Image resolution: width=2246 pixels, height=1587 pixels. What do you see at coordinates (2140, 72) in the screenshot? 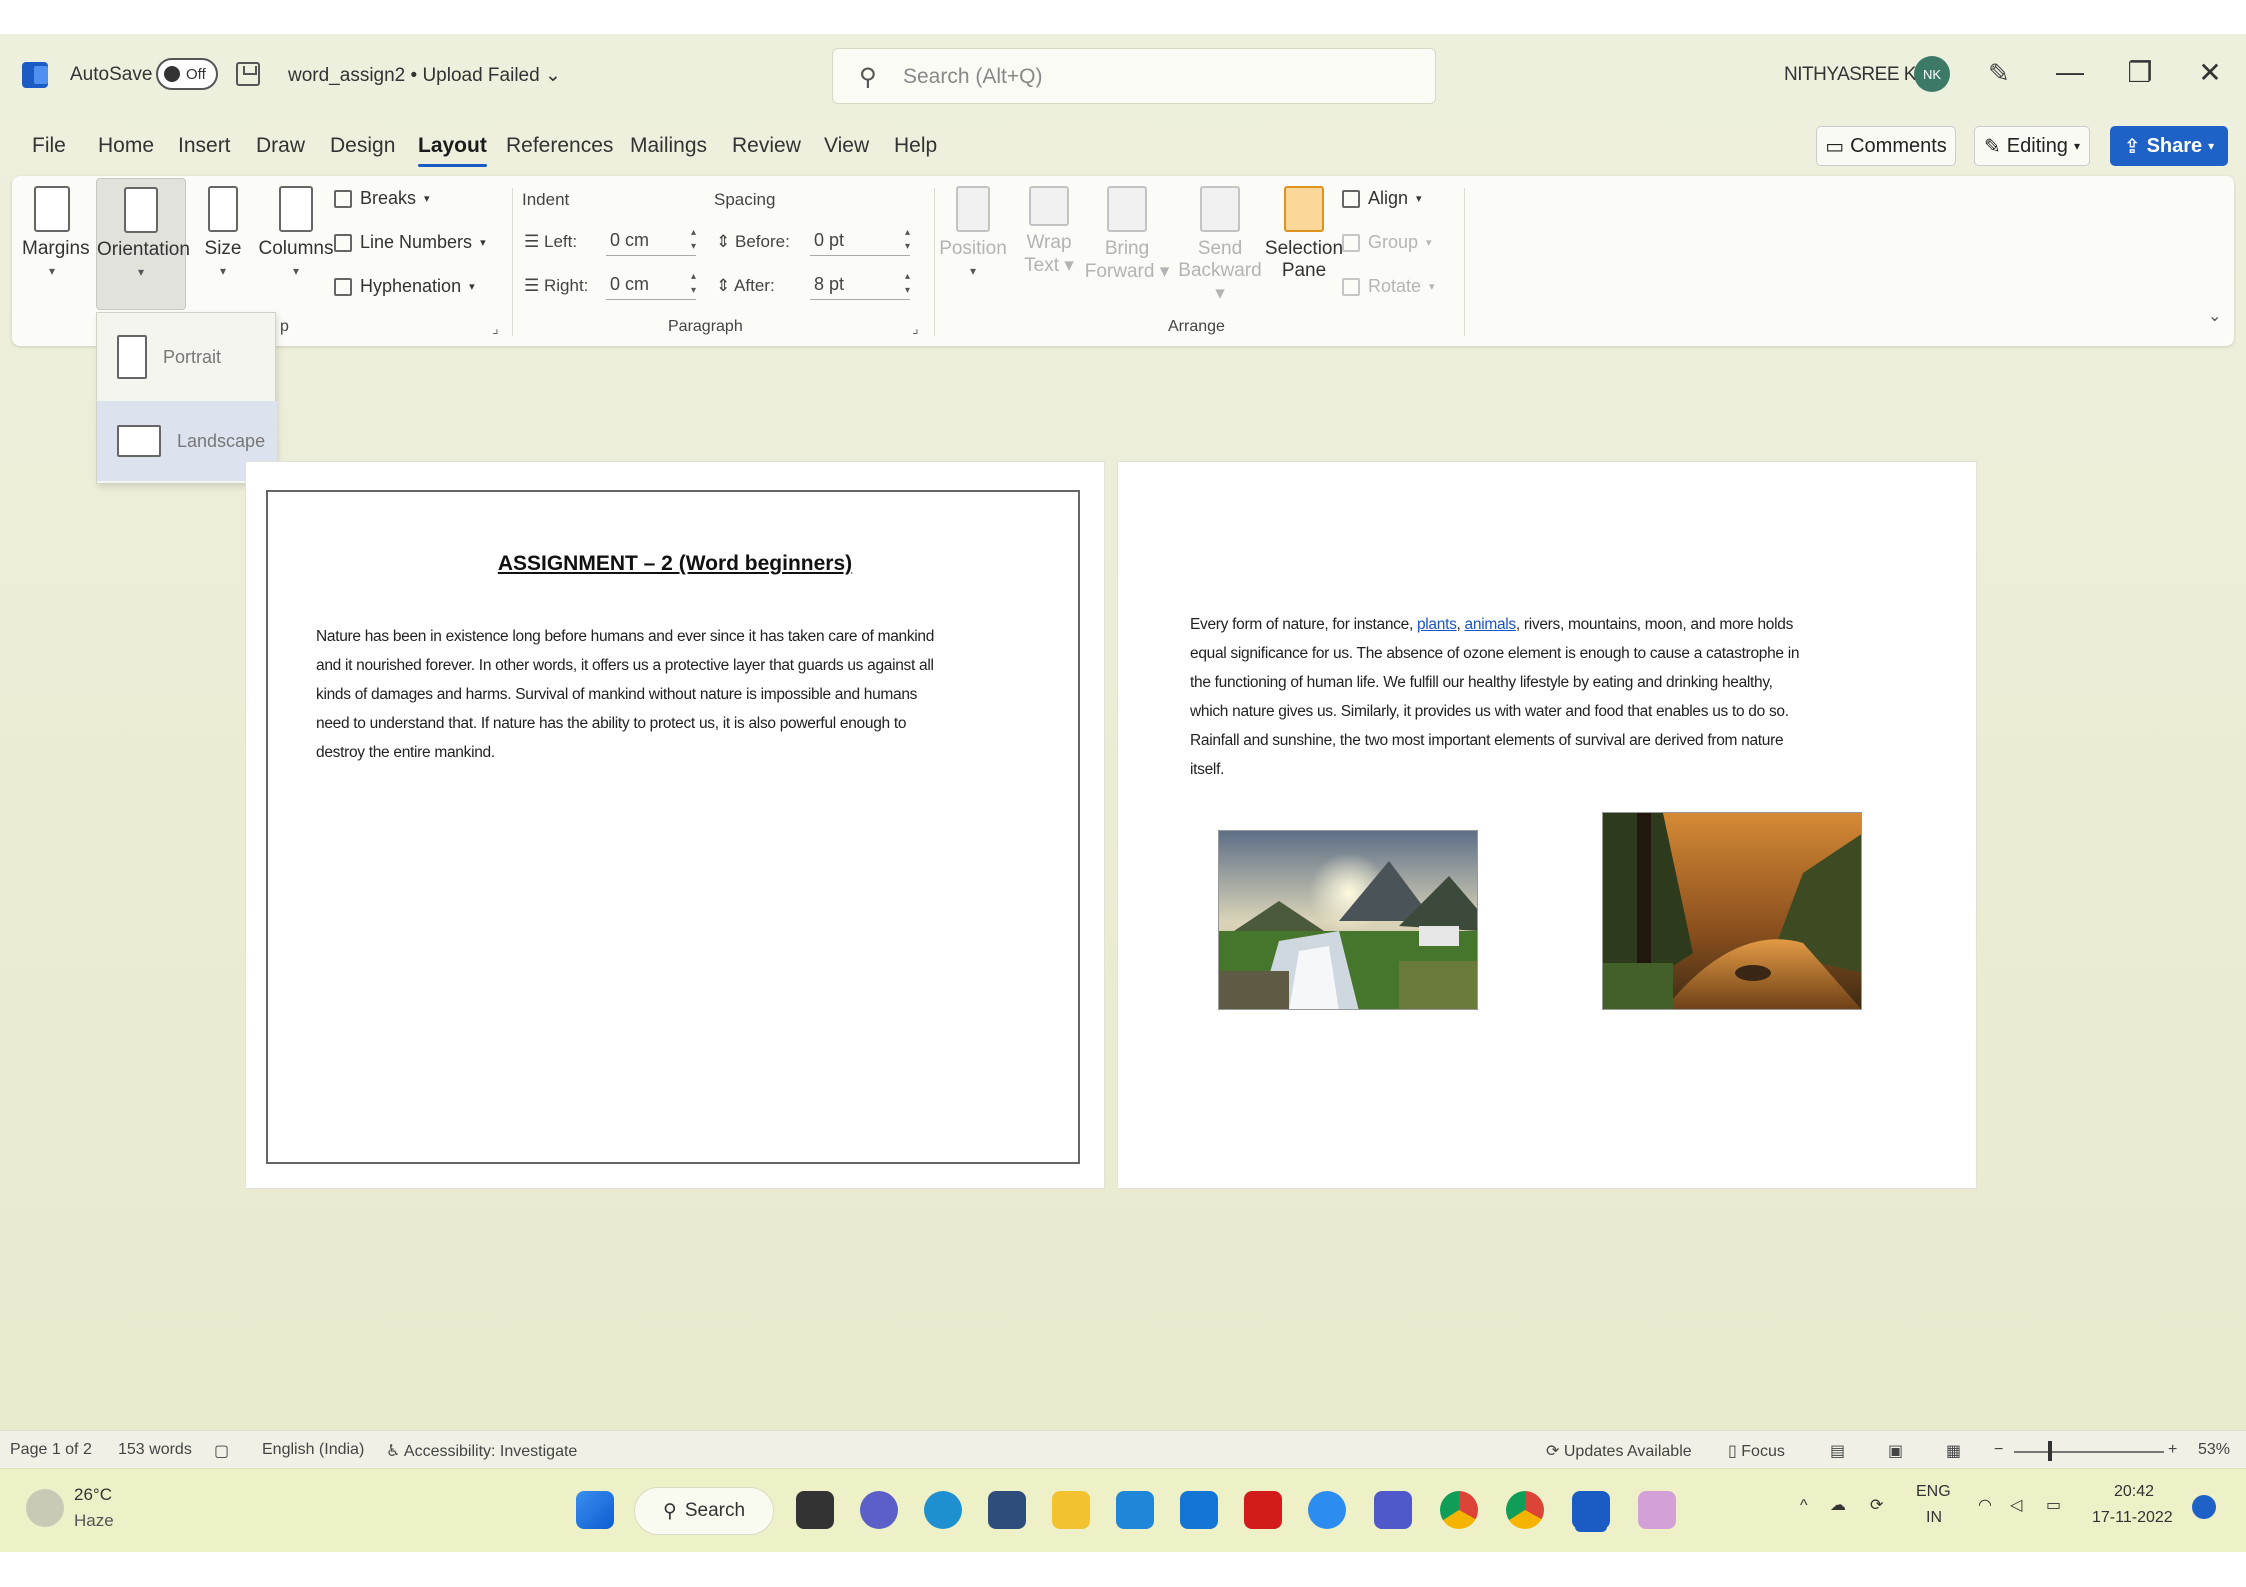
I see `restore-button: ❐` at bounding box center [2140, 72].